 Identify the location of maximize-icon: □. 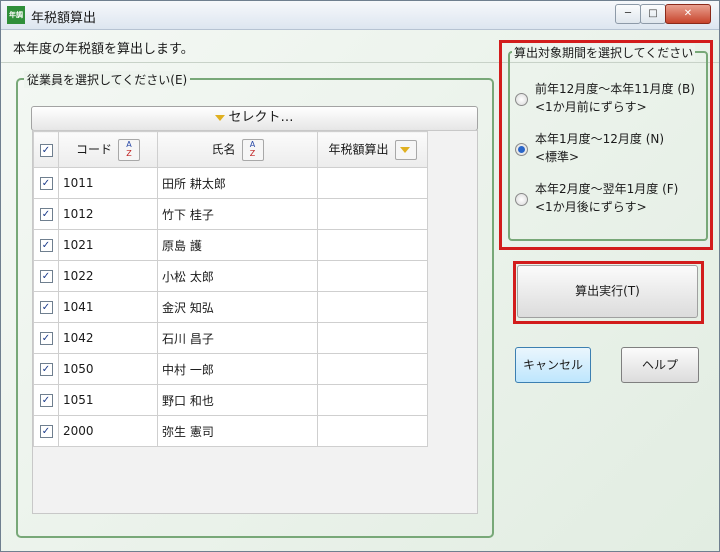
(653, 13).